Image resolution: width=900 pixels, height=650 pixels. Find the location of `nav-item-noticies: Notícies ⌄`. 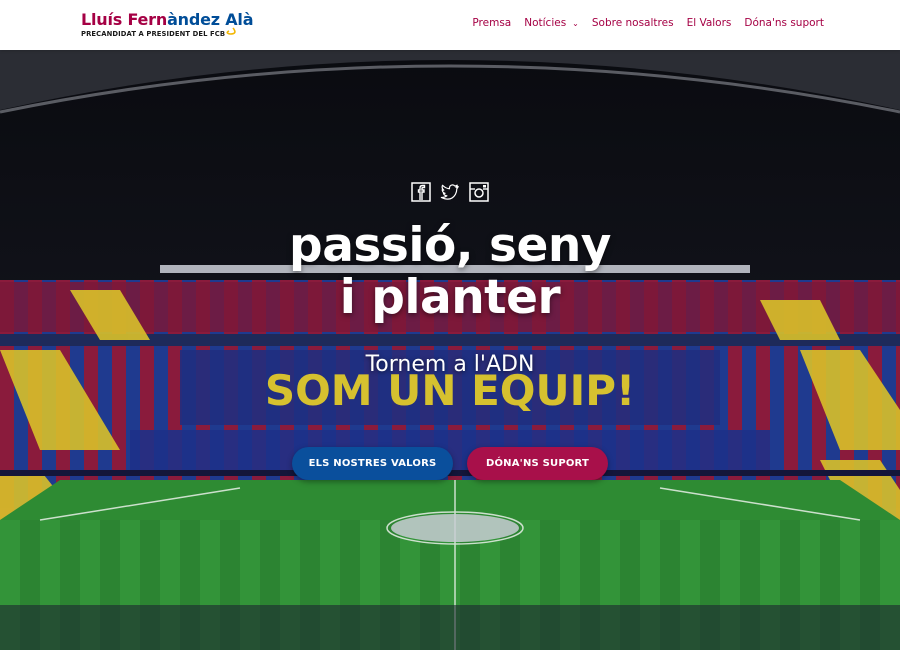

nav-item-noticies: Notícies ⌄ is located at coordinates (551, 23).